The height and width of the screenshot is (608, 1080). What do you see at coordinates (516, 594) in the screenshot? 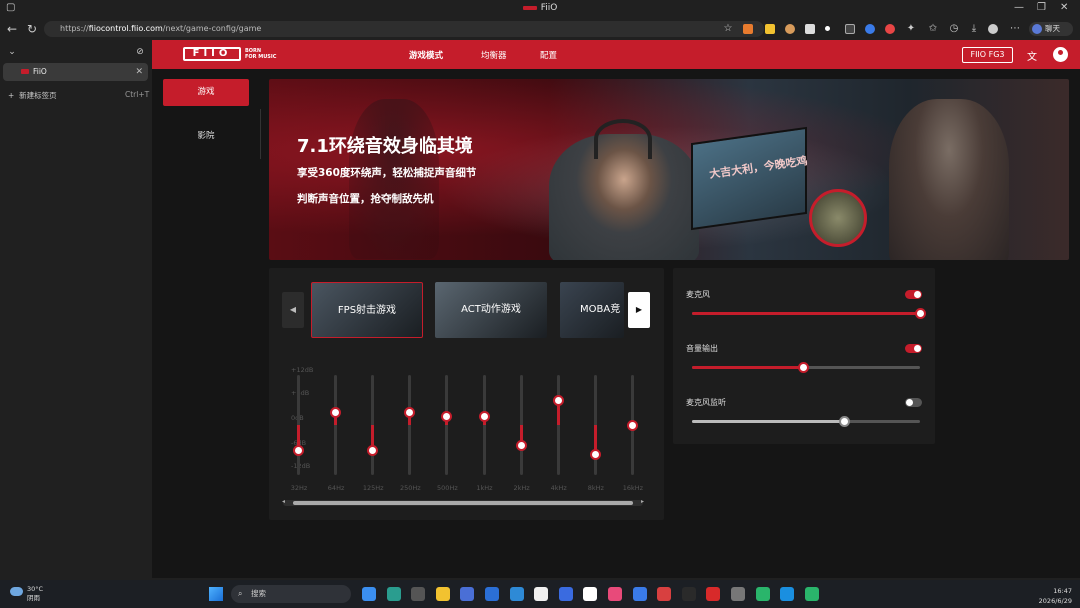
I see `mail-icon` at bounding box center [516, 594].